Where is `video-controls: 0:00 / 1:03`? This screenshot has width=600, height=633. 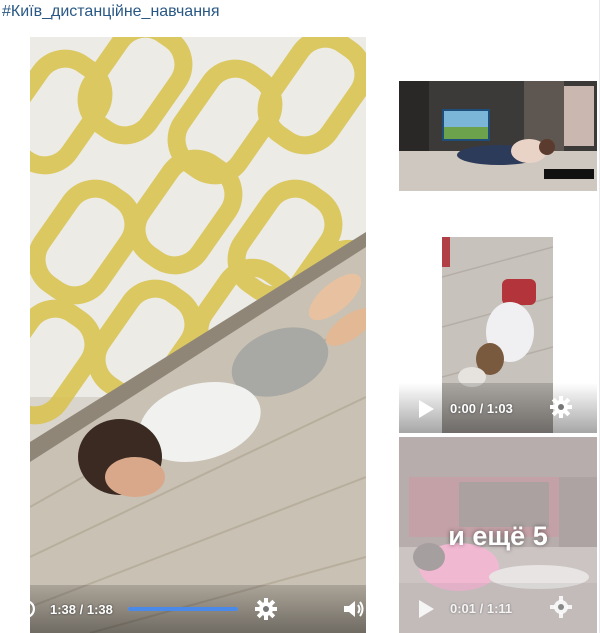
video-controls: 0:00 / 1:03 is located at coordinates (498, 408).